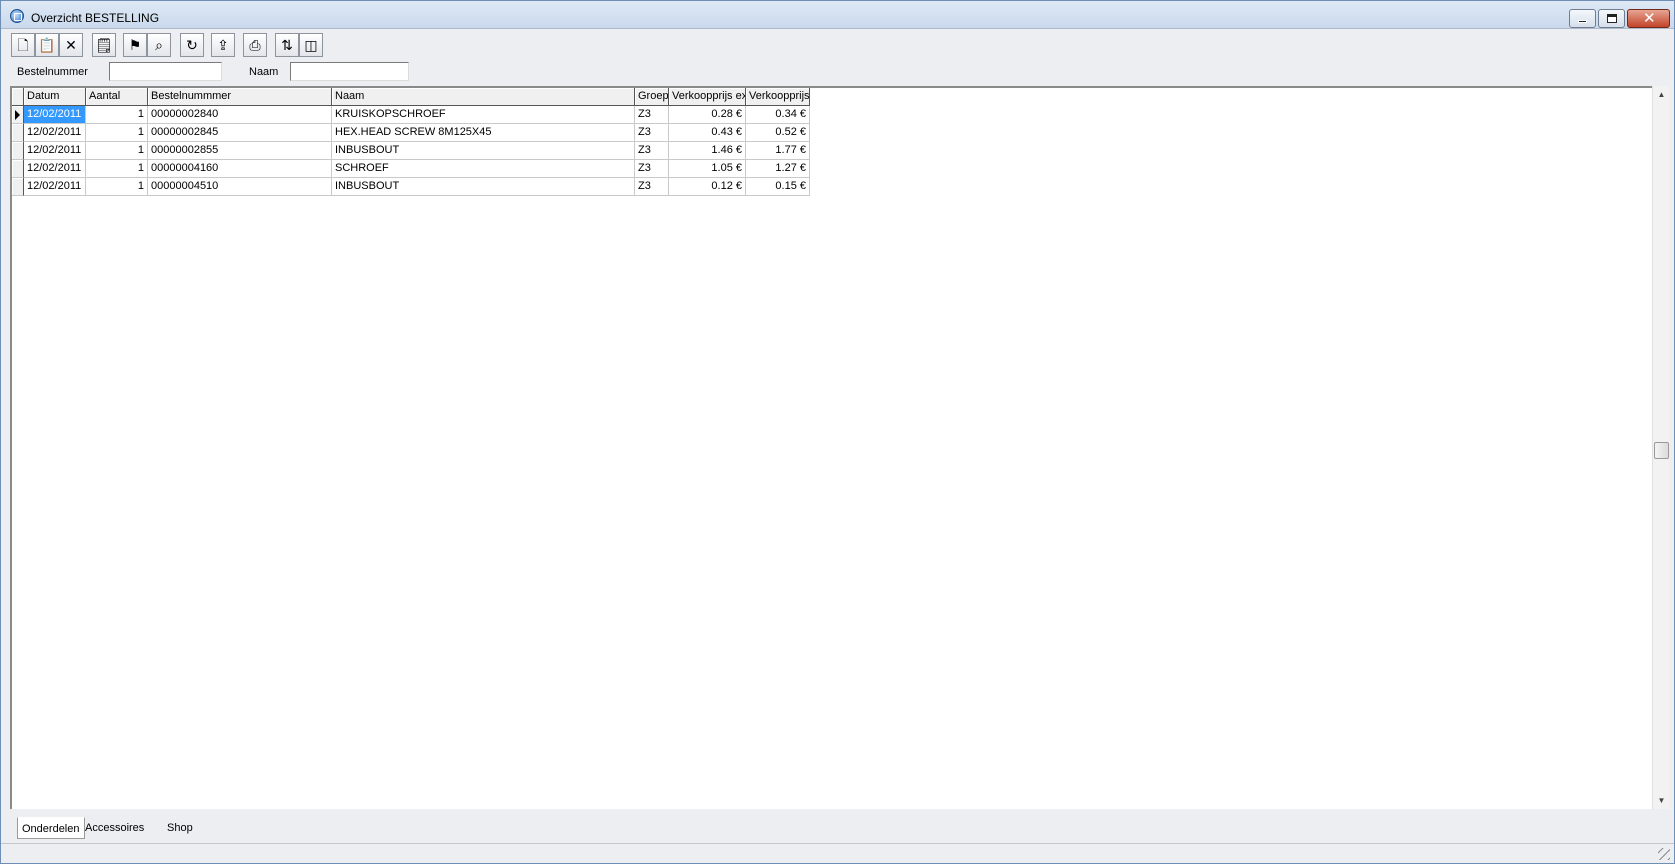  I want to click on table-cell: 0.52 €, so click(778, 133).